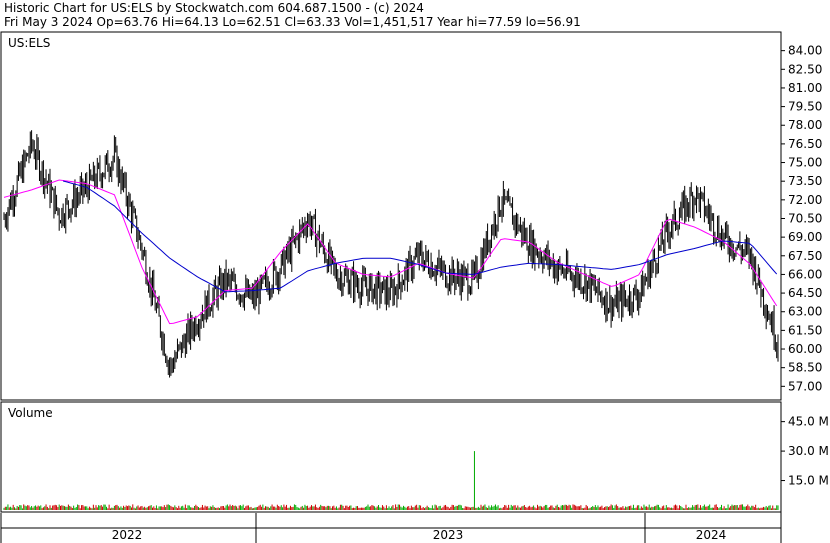 This screenshot has width=830, height=543. What do you see at coordinates (805, 386) in the screenshot?
I see `price-y-tick-label: 57.00` at bounding box center [805, 386].